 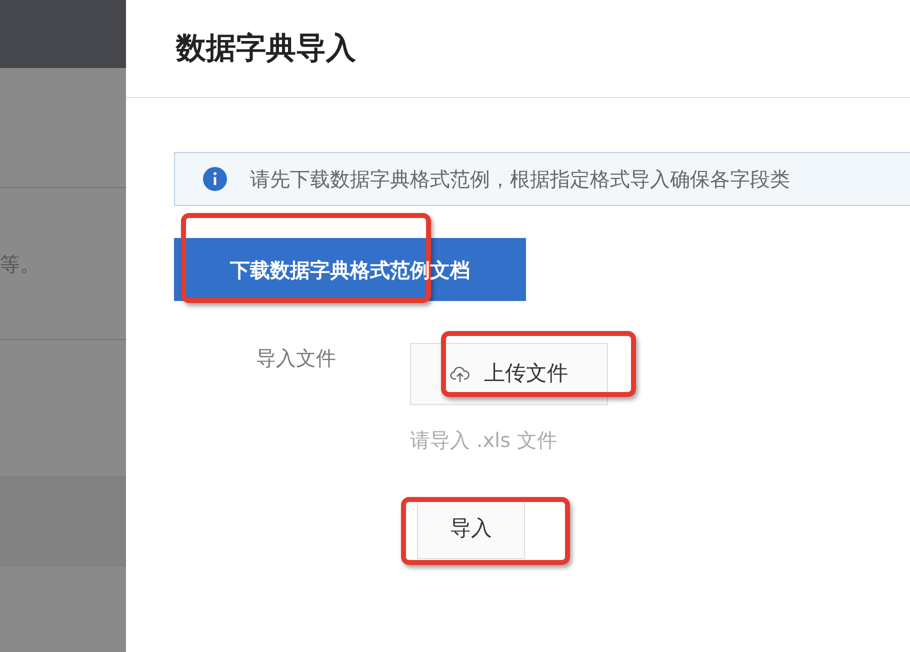 I want to click on drawer-title: 数据字典导入, so click(x=266, y=49).